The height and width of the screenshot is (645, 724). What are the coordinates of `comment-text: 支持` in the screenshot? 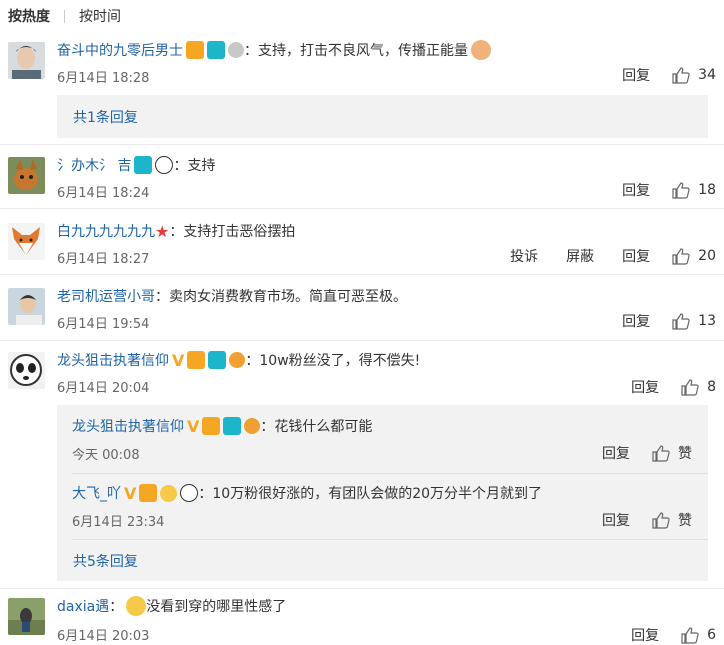 It's located at (201, 166).